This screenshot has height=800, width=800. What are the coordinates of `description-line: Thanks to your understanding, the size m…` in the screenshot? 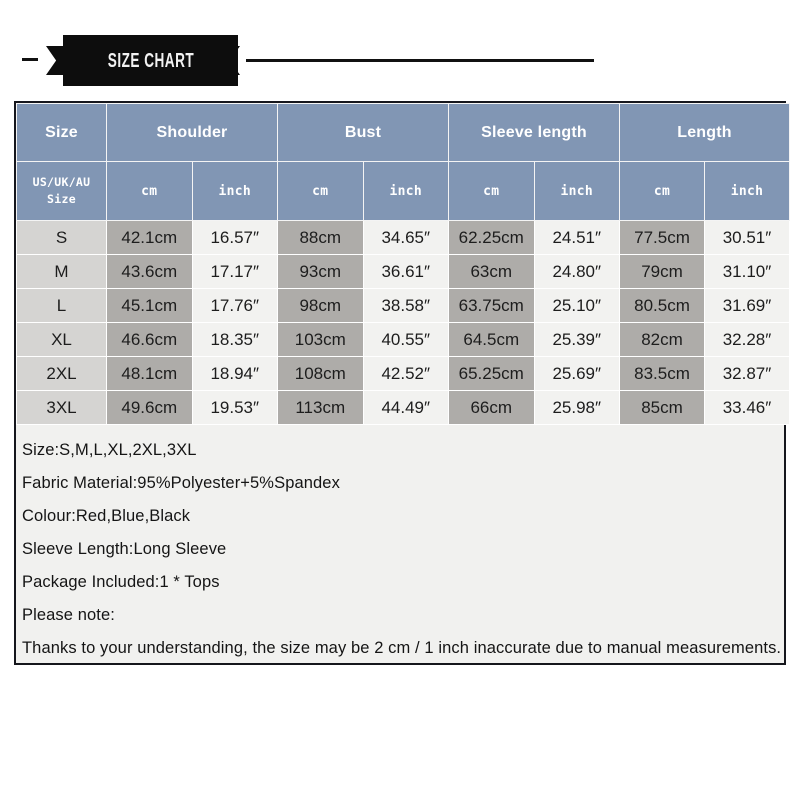 It's located at (402, 648).